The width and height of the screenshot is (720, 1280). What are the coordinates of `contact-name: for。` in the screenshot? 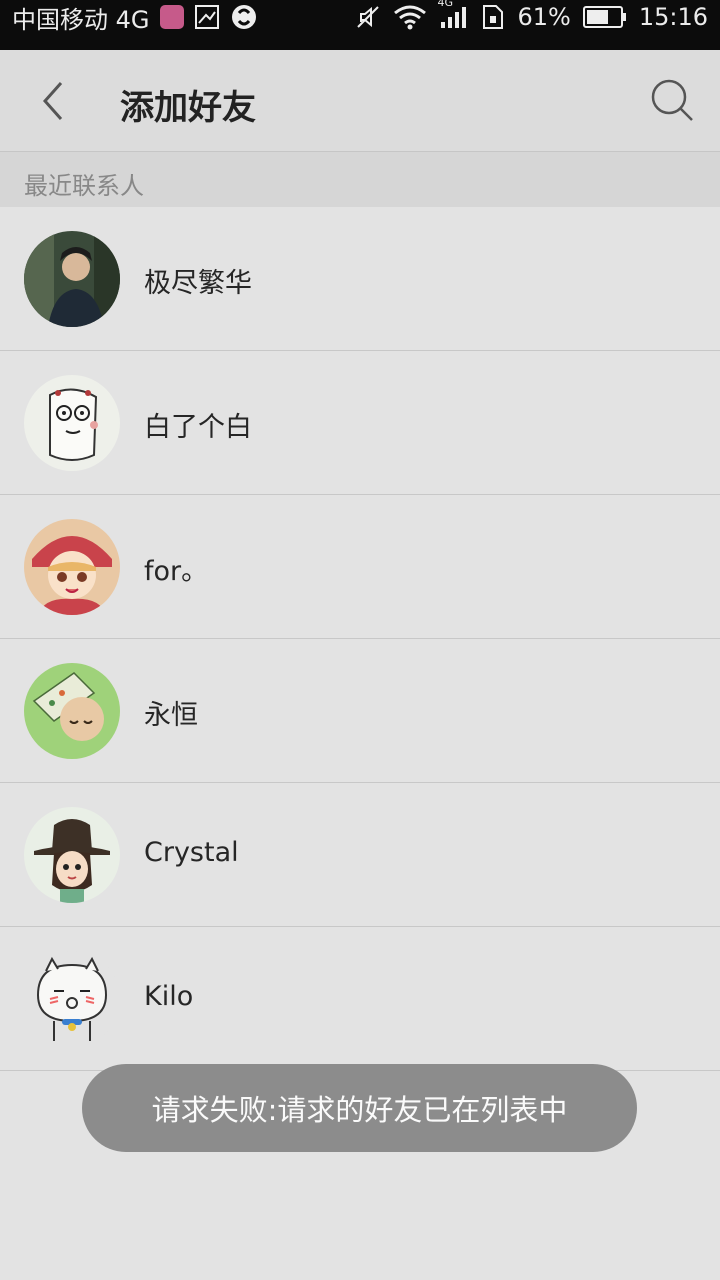 It's located at (176, 571).